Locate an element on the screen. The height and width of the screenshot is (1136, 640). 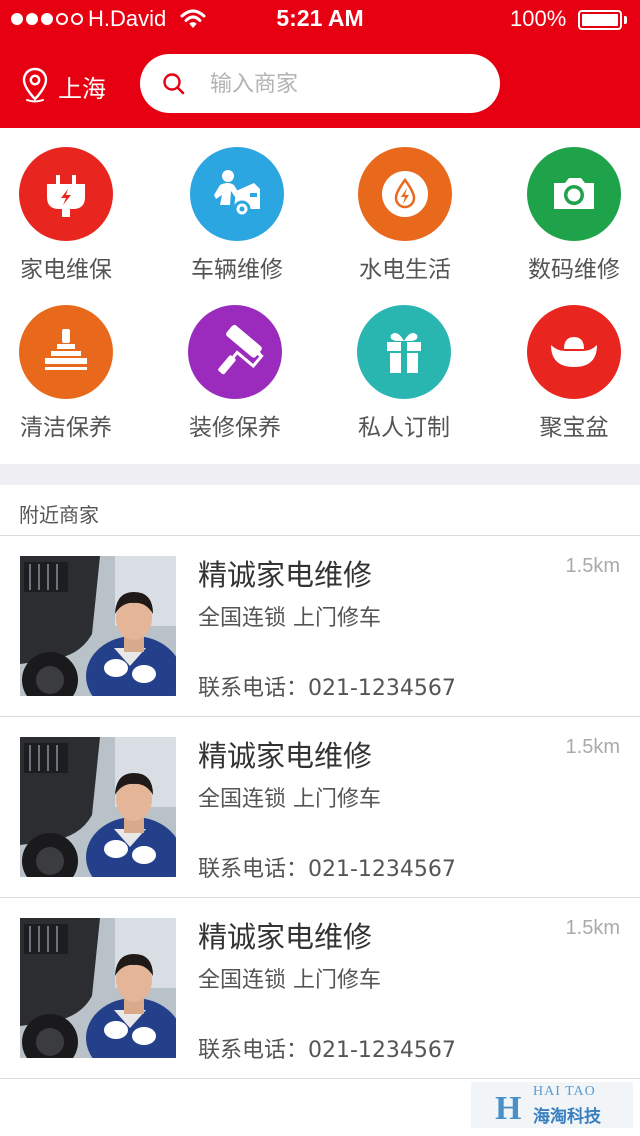
category-label: 水电生活 is located at coordinates (405, 270).